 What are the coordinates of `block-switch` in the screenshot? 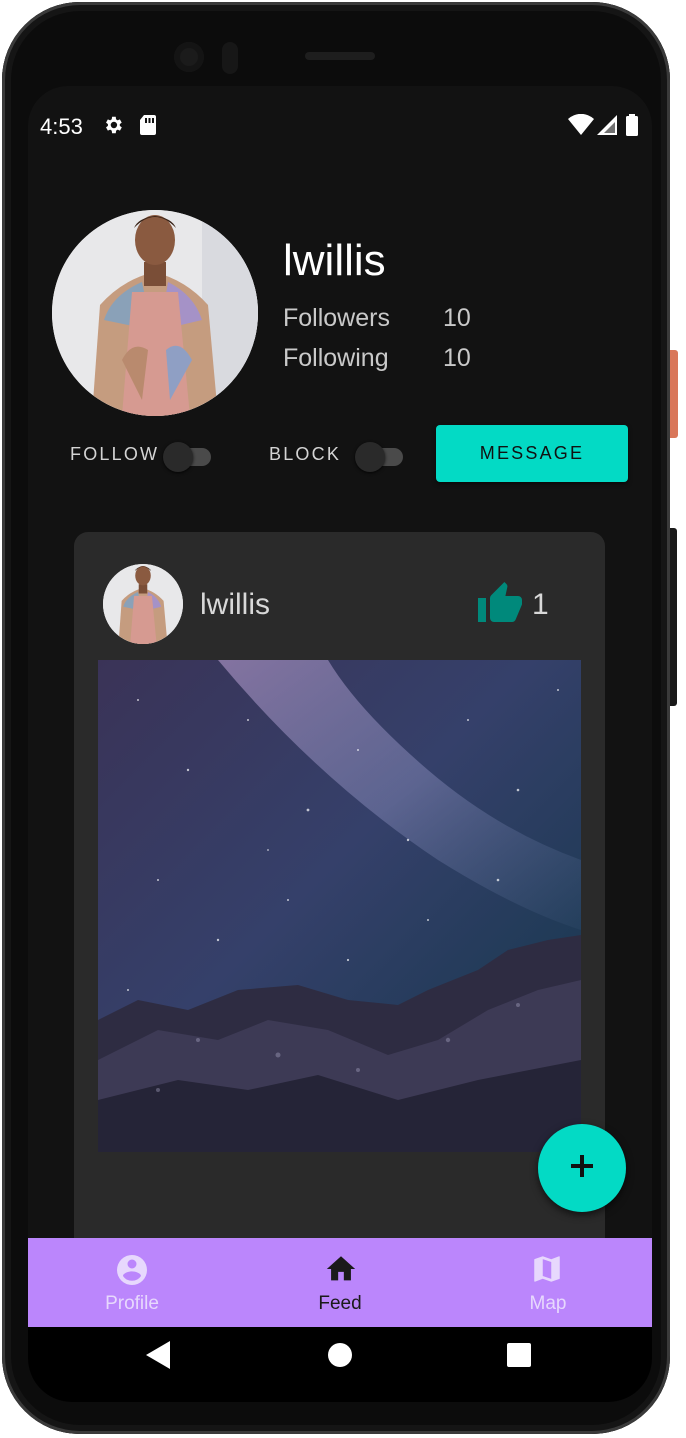 It's located at (380, 456).